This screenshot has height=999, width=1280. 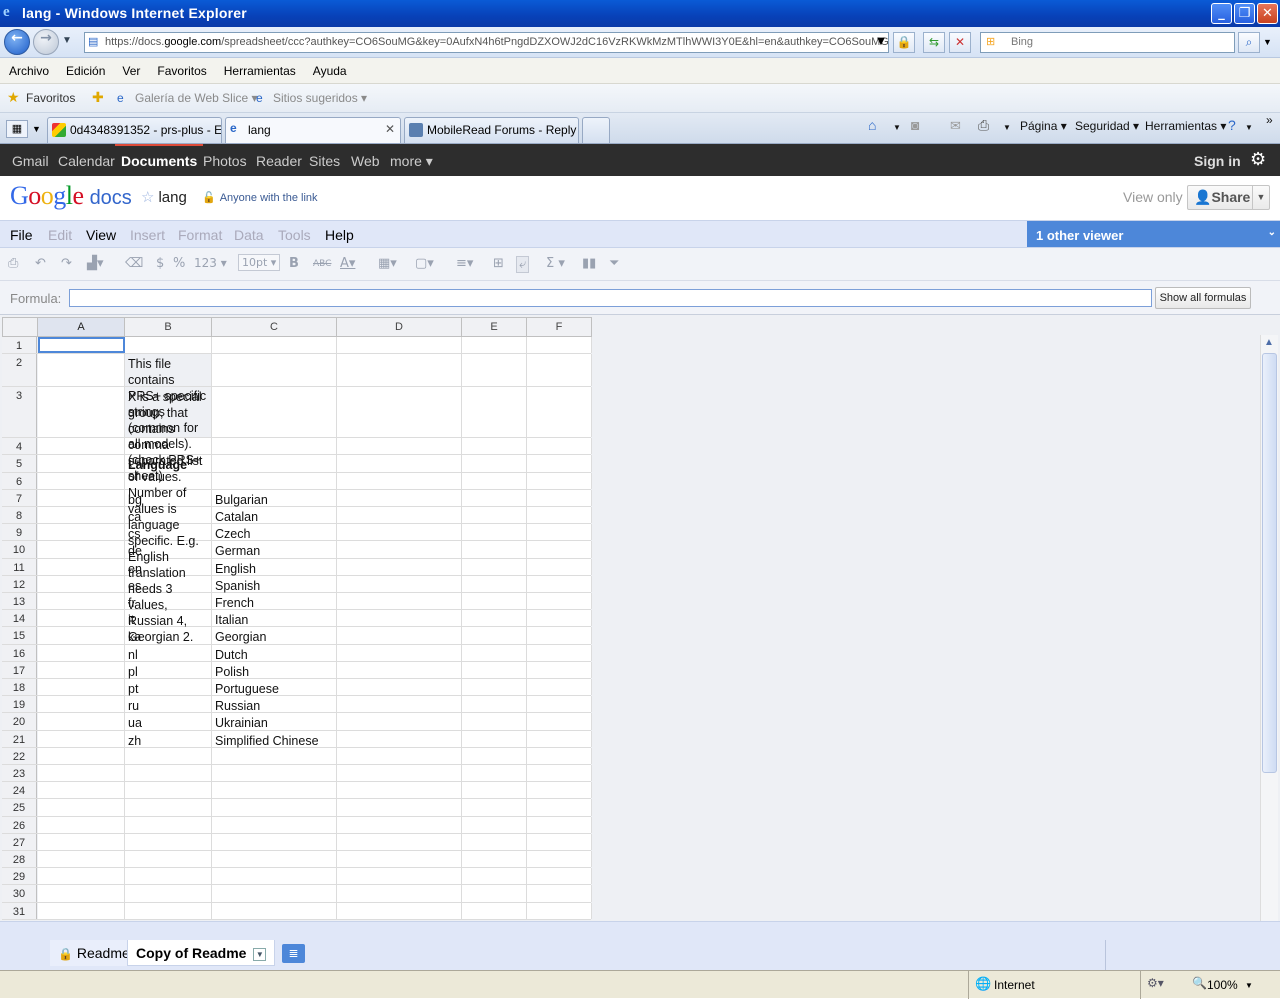 I want to click on column-header-c: C, so click(x=274, y=327).